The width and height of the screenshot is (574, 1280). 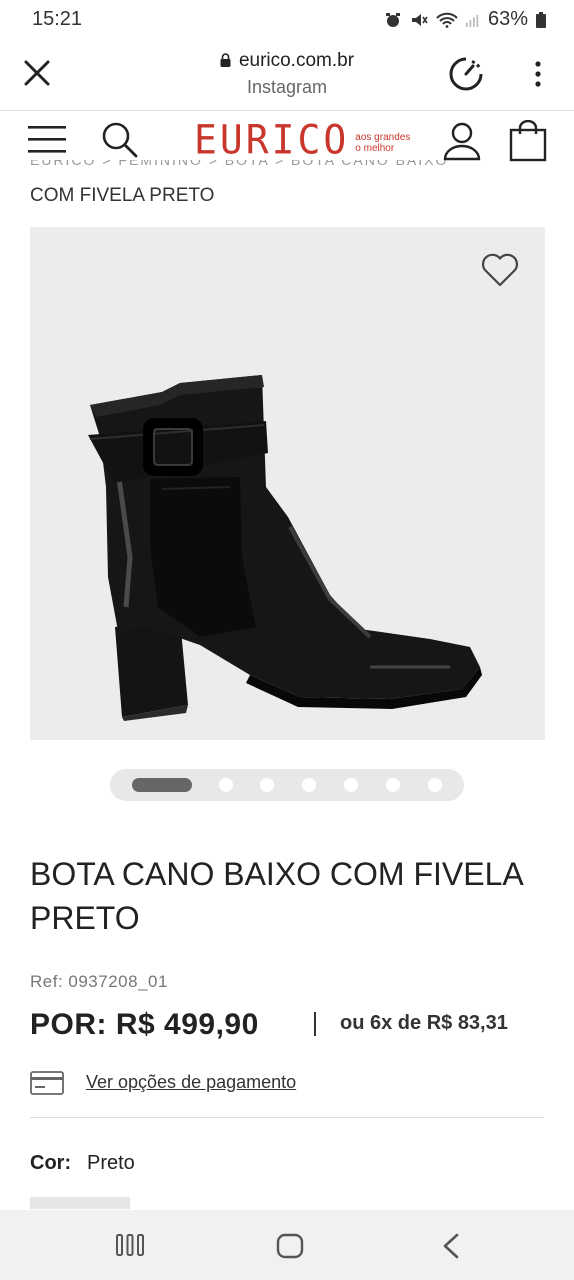 What do you see at coordinates (144, 1024) in the screenshot?
I see `product-price: POR: R$ 499,90` at bounding box center [144, 1024].